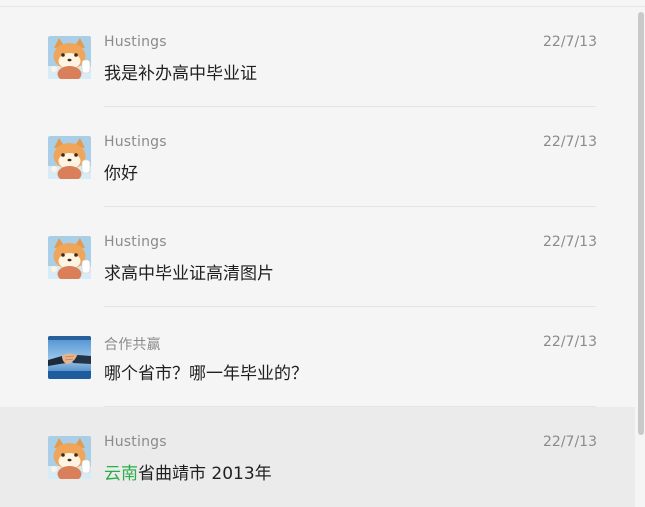 Image resolution: width=645 pixels, height=507 pixels. Describe the element at coordinates (121, 474) in the screenshot. I see `highlighted-keyword: 云南` at that location.